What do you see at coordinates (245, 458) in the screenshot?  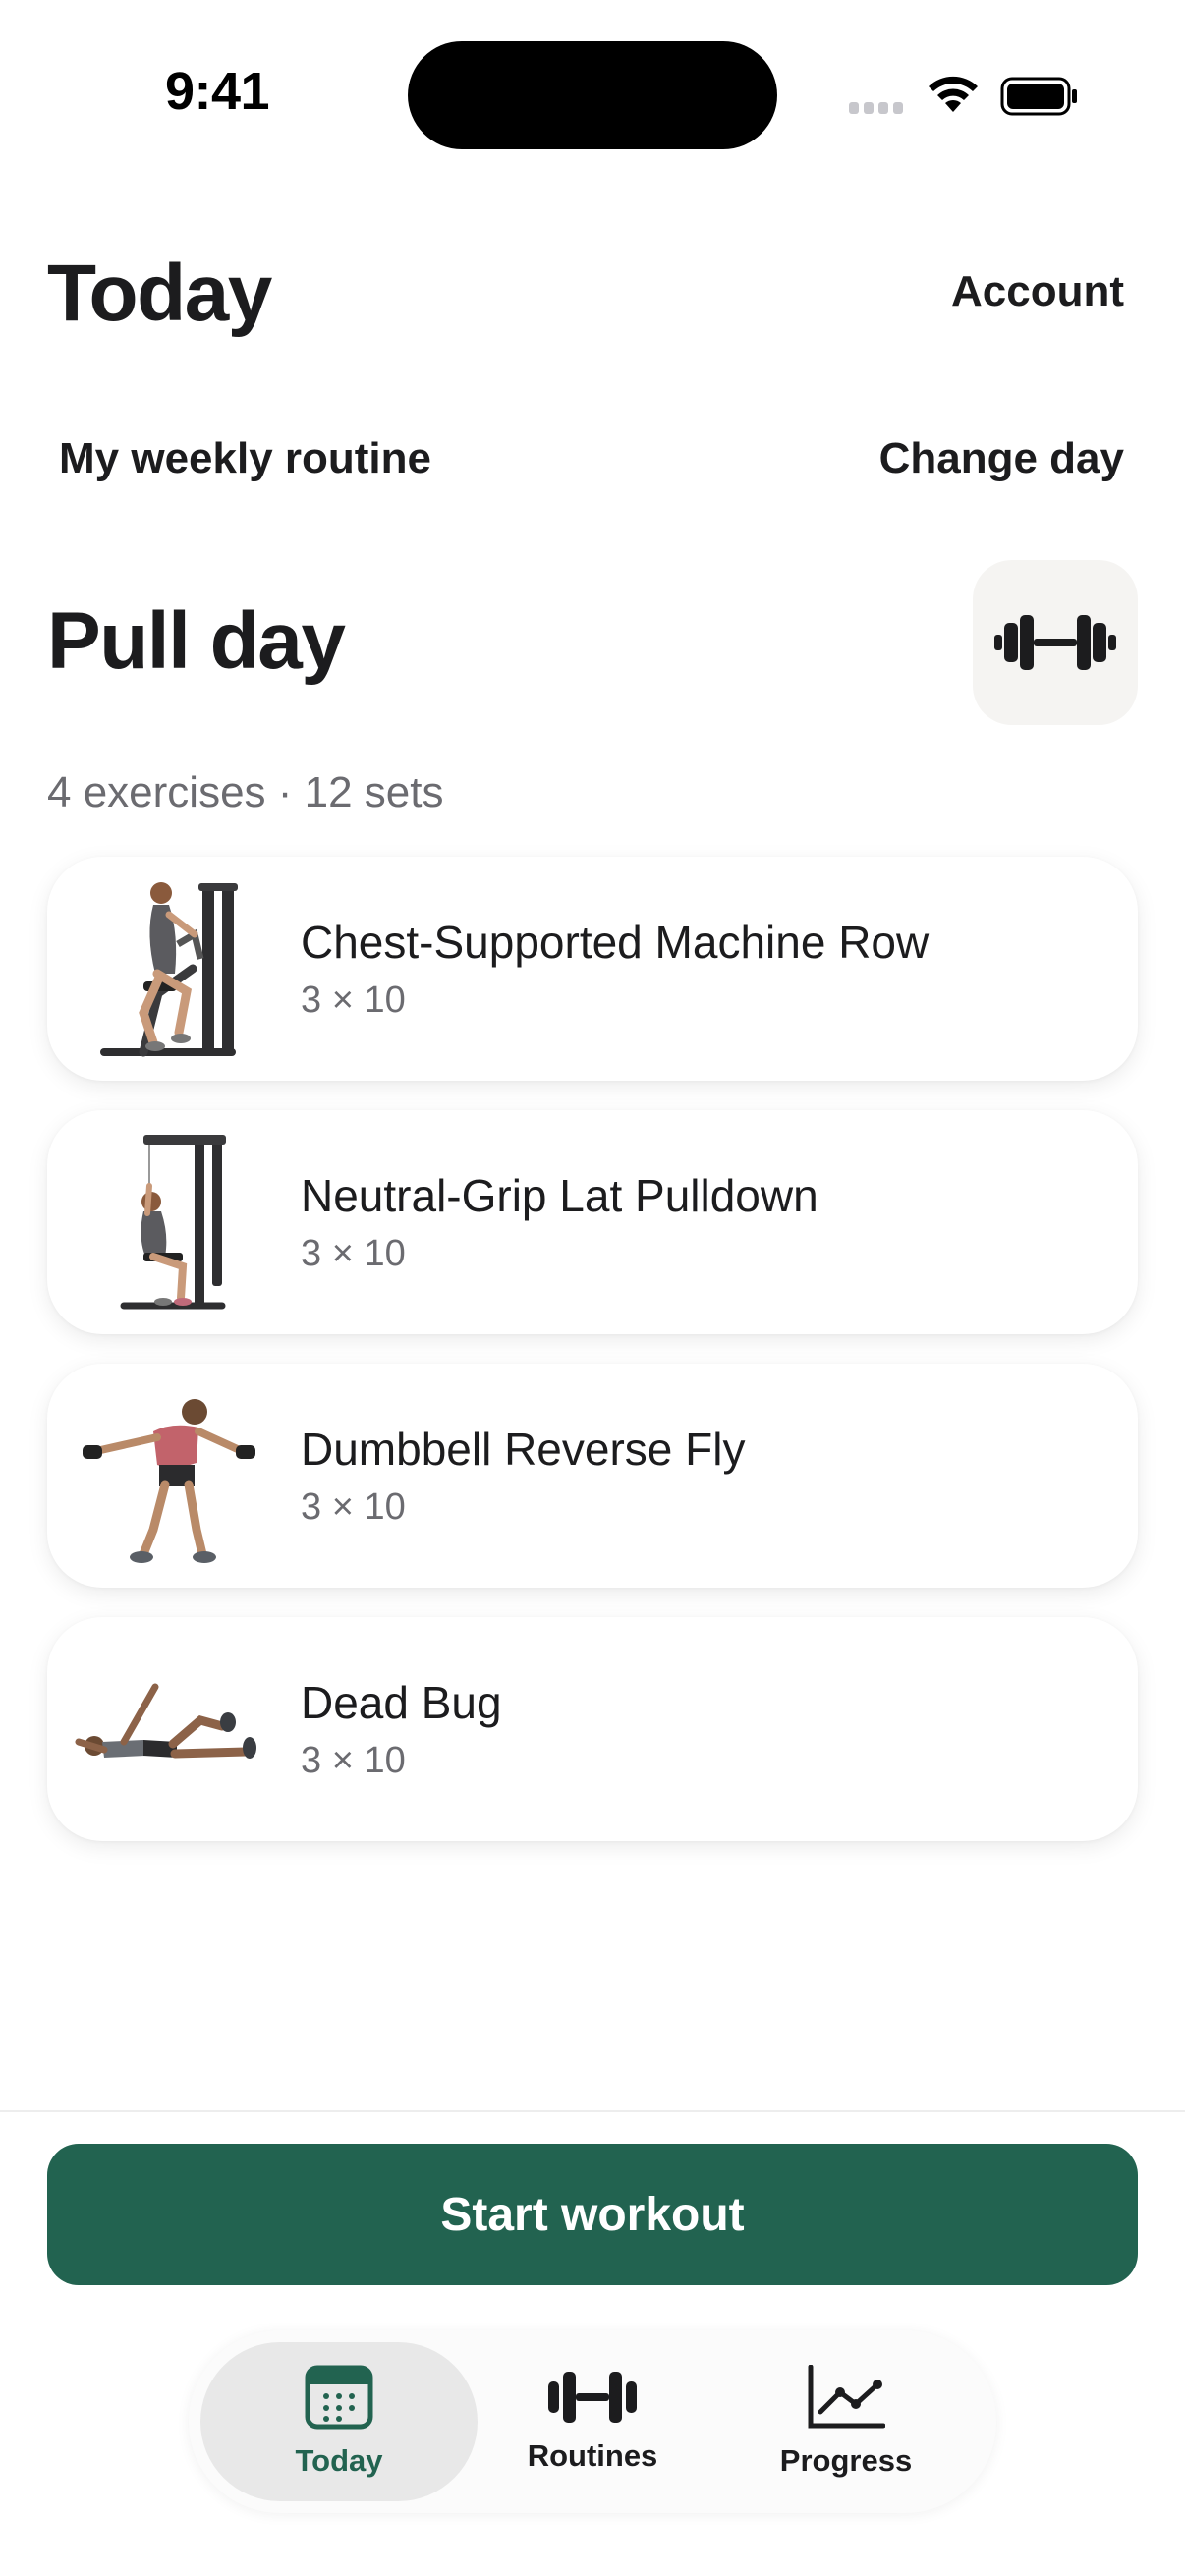 I see `weekly-routine-link: My weekly routine` at bounding box center [245, 458].